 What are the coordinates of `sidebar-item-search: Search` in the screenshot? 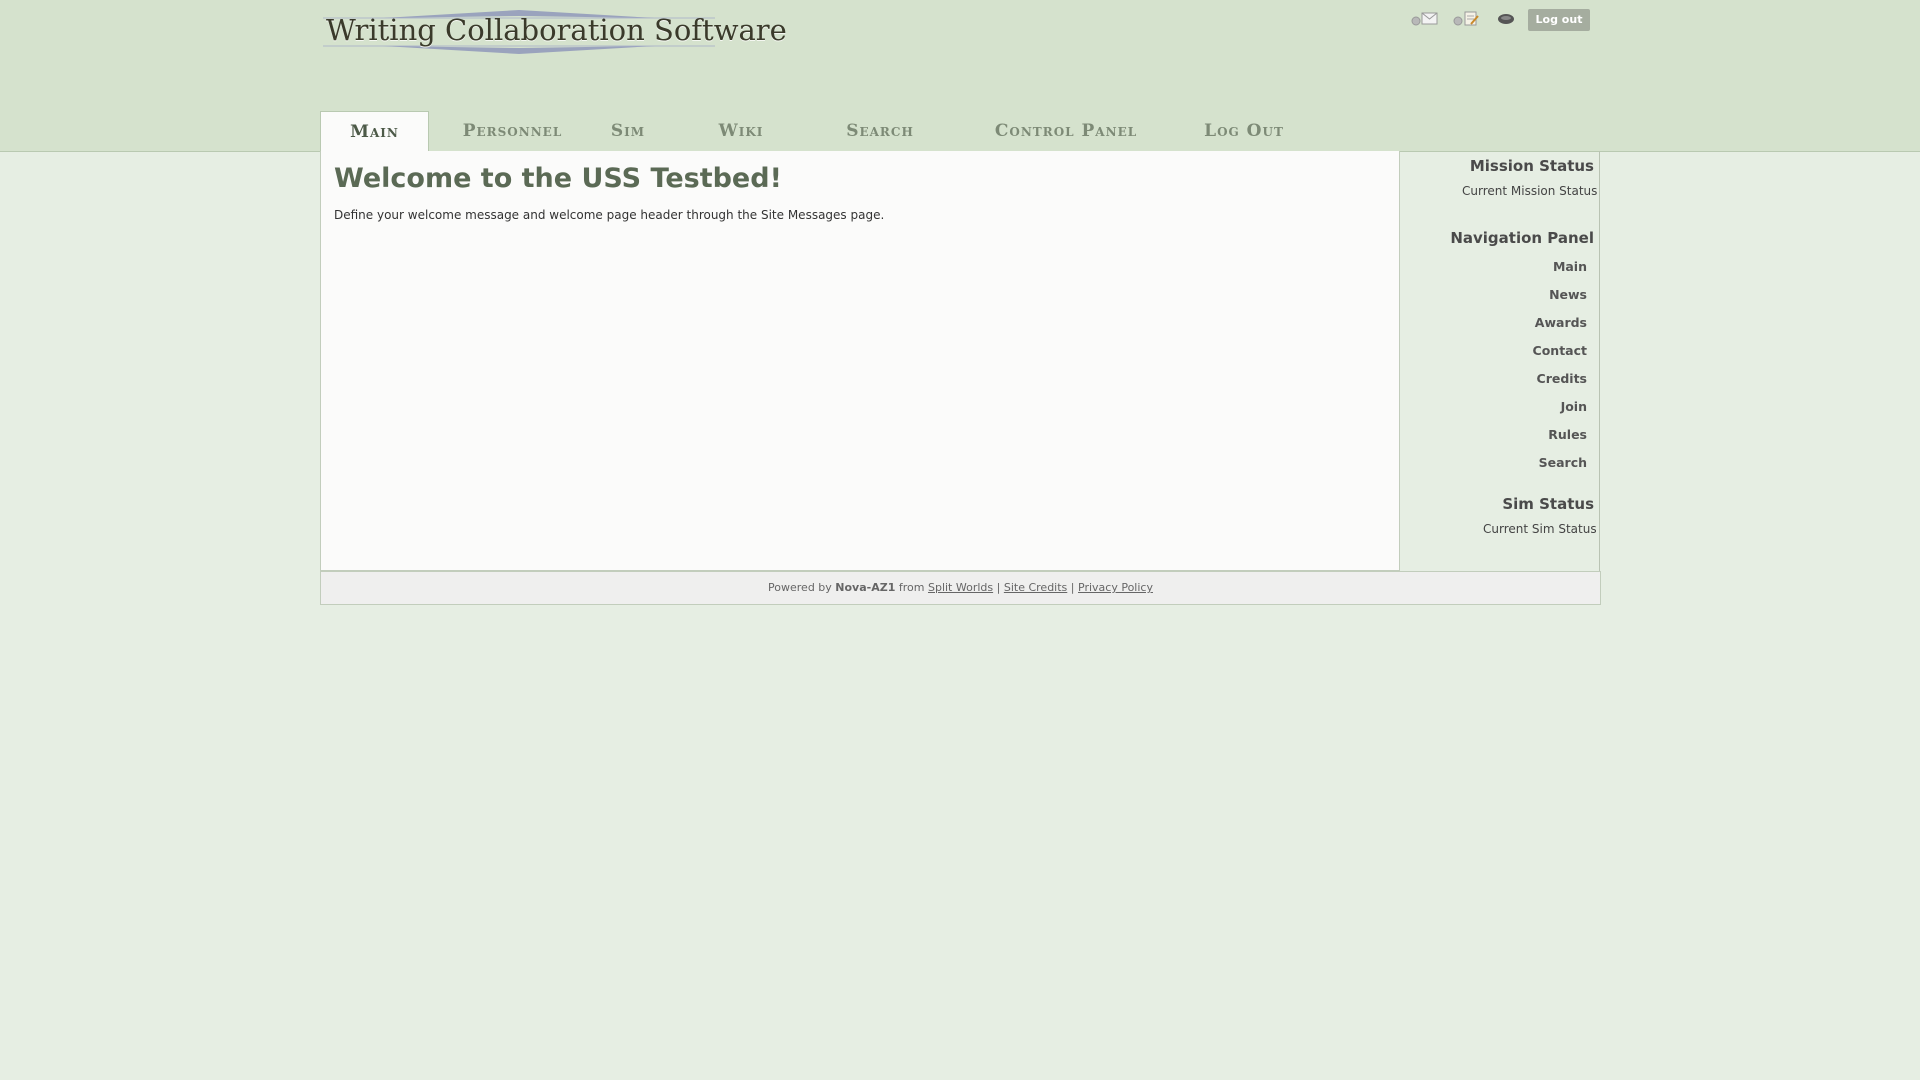 It's located at (1563, 462).